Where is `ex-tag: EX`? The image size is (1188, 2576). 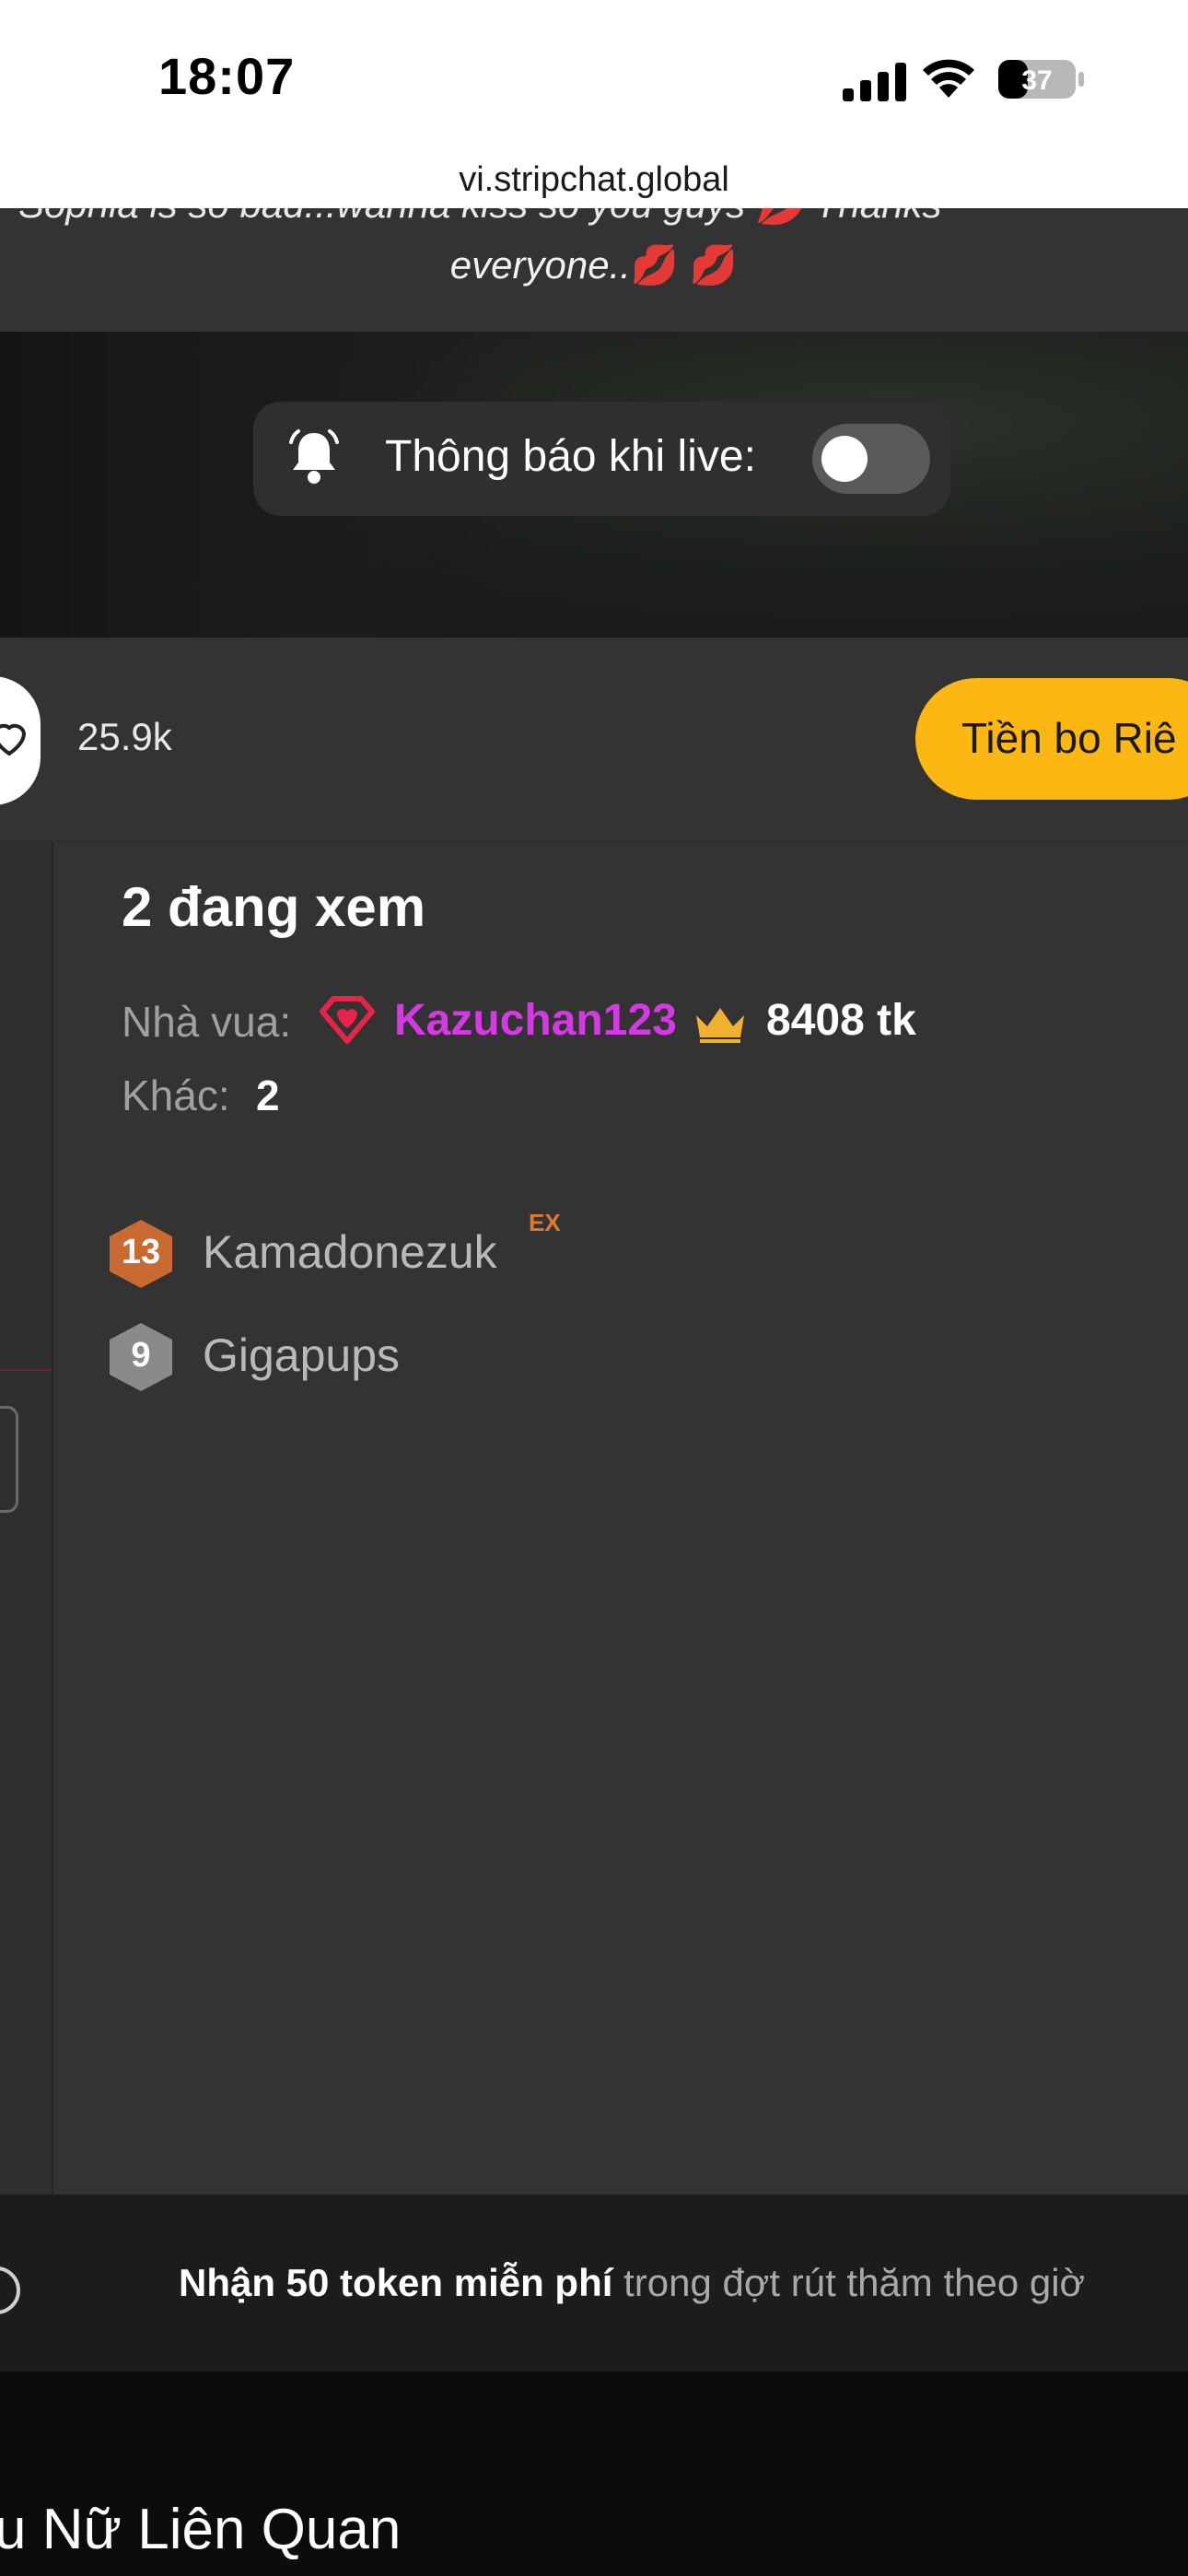 ex-tag: EX is located at coordinates (545, 1222).